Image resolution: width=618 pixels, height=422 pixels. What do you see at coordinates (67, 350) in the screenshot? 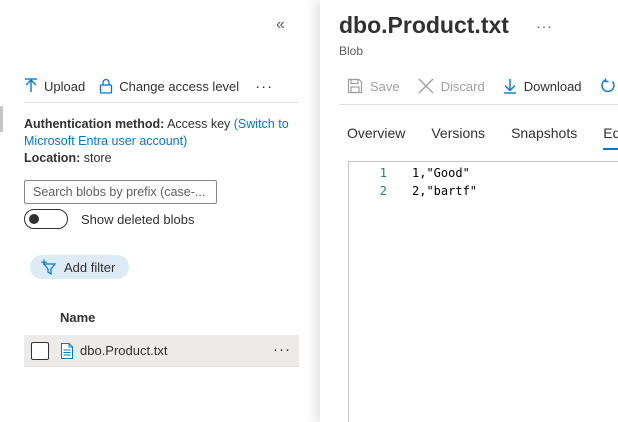
I see `file-icon` at bounding box center [67, 350].